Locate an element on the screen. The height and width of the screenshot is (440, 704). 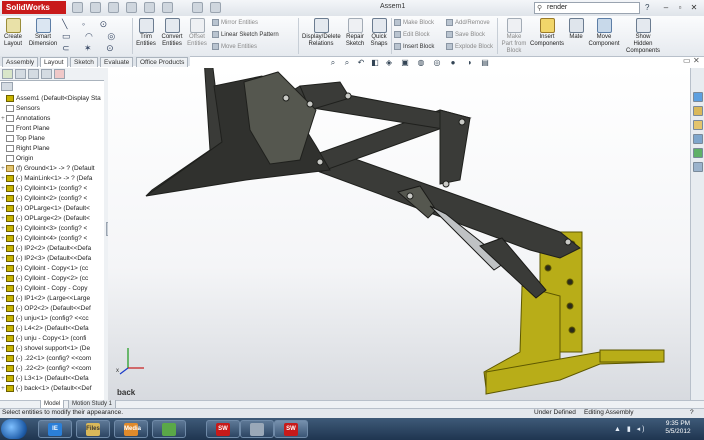
tree-item: Origin is located at coordinates (51, 159).